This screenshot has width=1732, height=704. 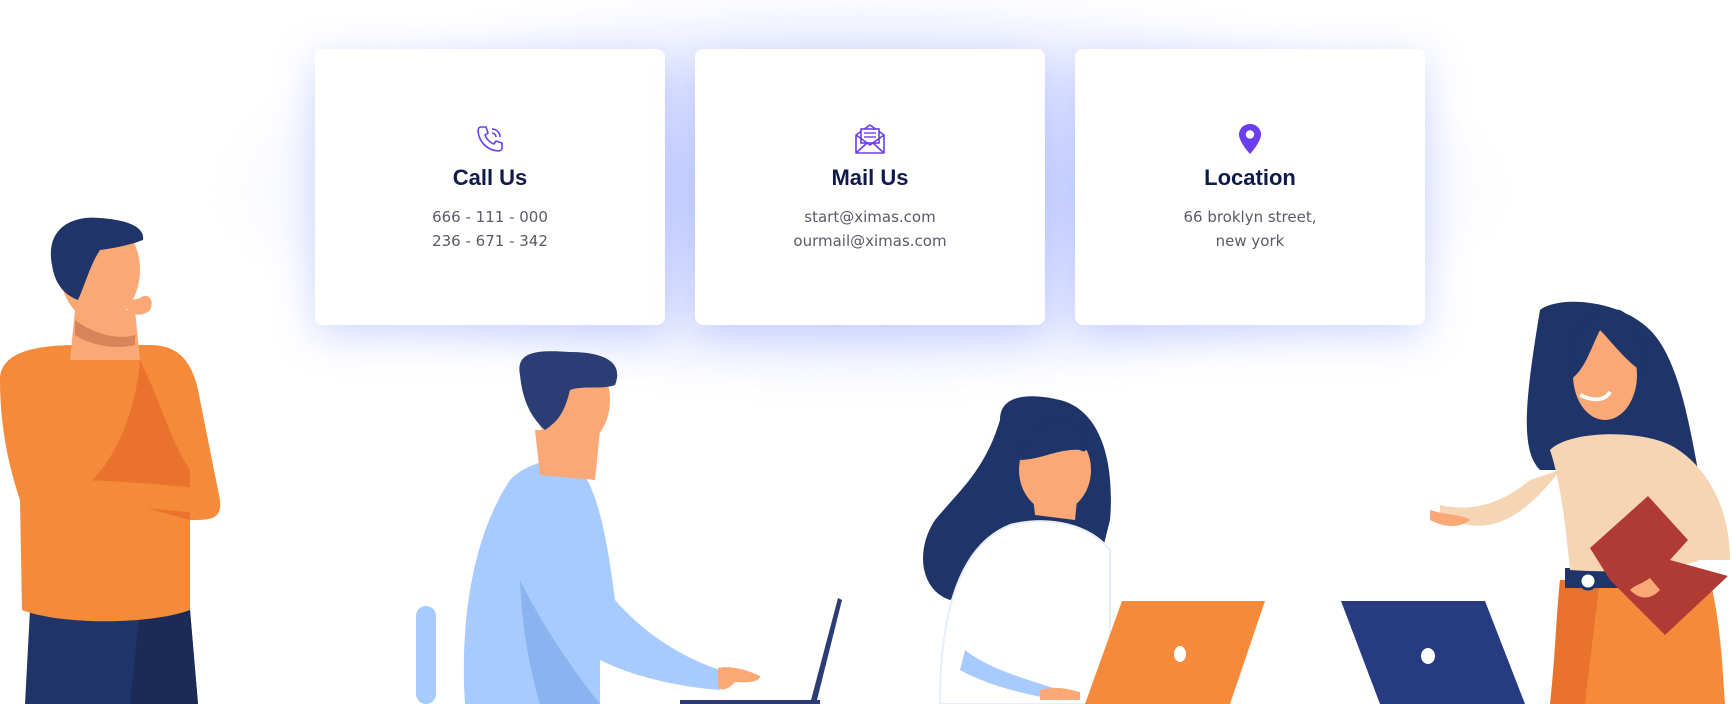 What do you see at coordinates (490, 177) in the screenshot?
I see `call-us-title: Call Us` at bounding box center [490, 177].